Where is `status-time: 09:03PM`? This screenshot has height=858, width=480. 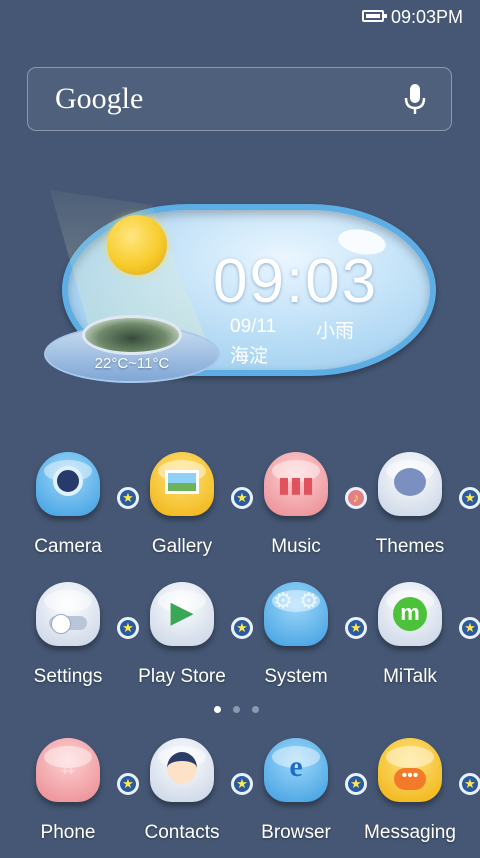 status-time: 09:03PM is located at coordinates (427, 17).